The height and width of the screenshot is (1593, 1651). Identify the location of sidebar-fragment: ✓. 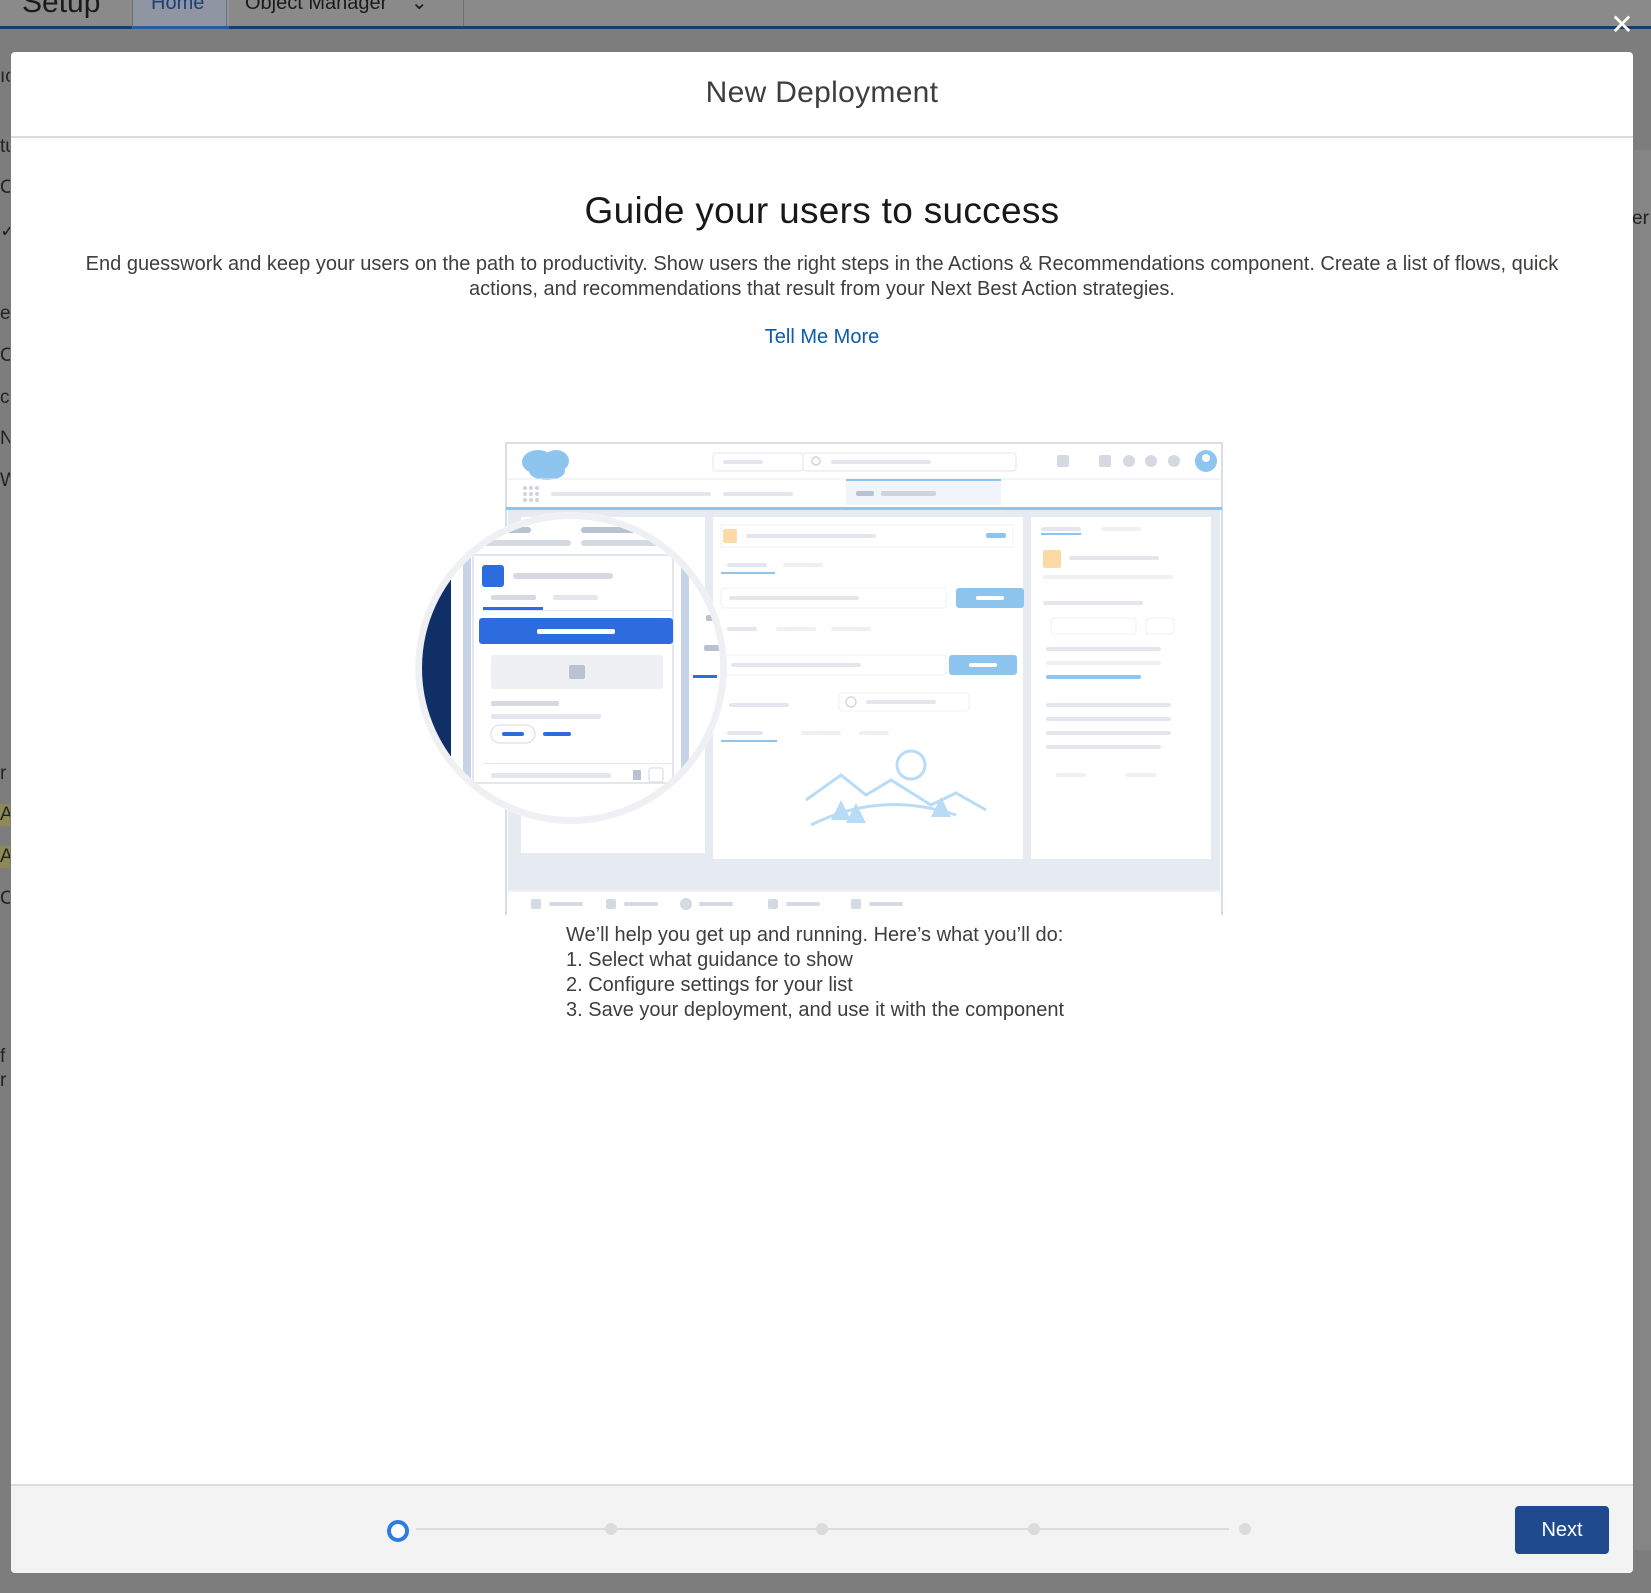
(5, 231).